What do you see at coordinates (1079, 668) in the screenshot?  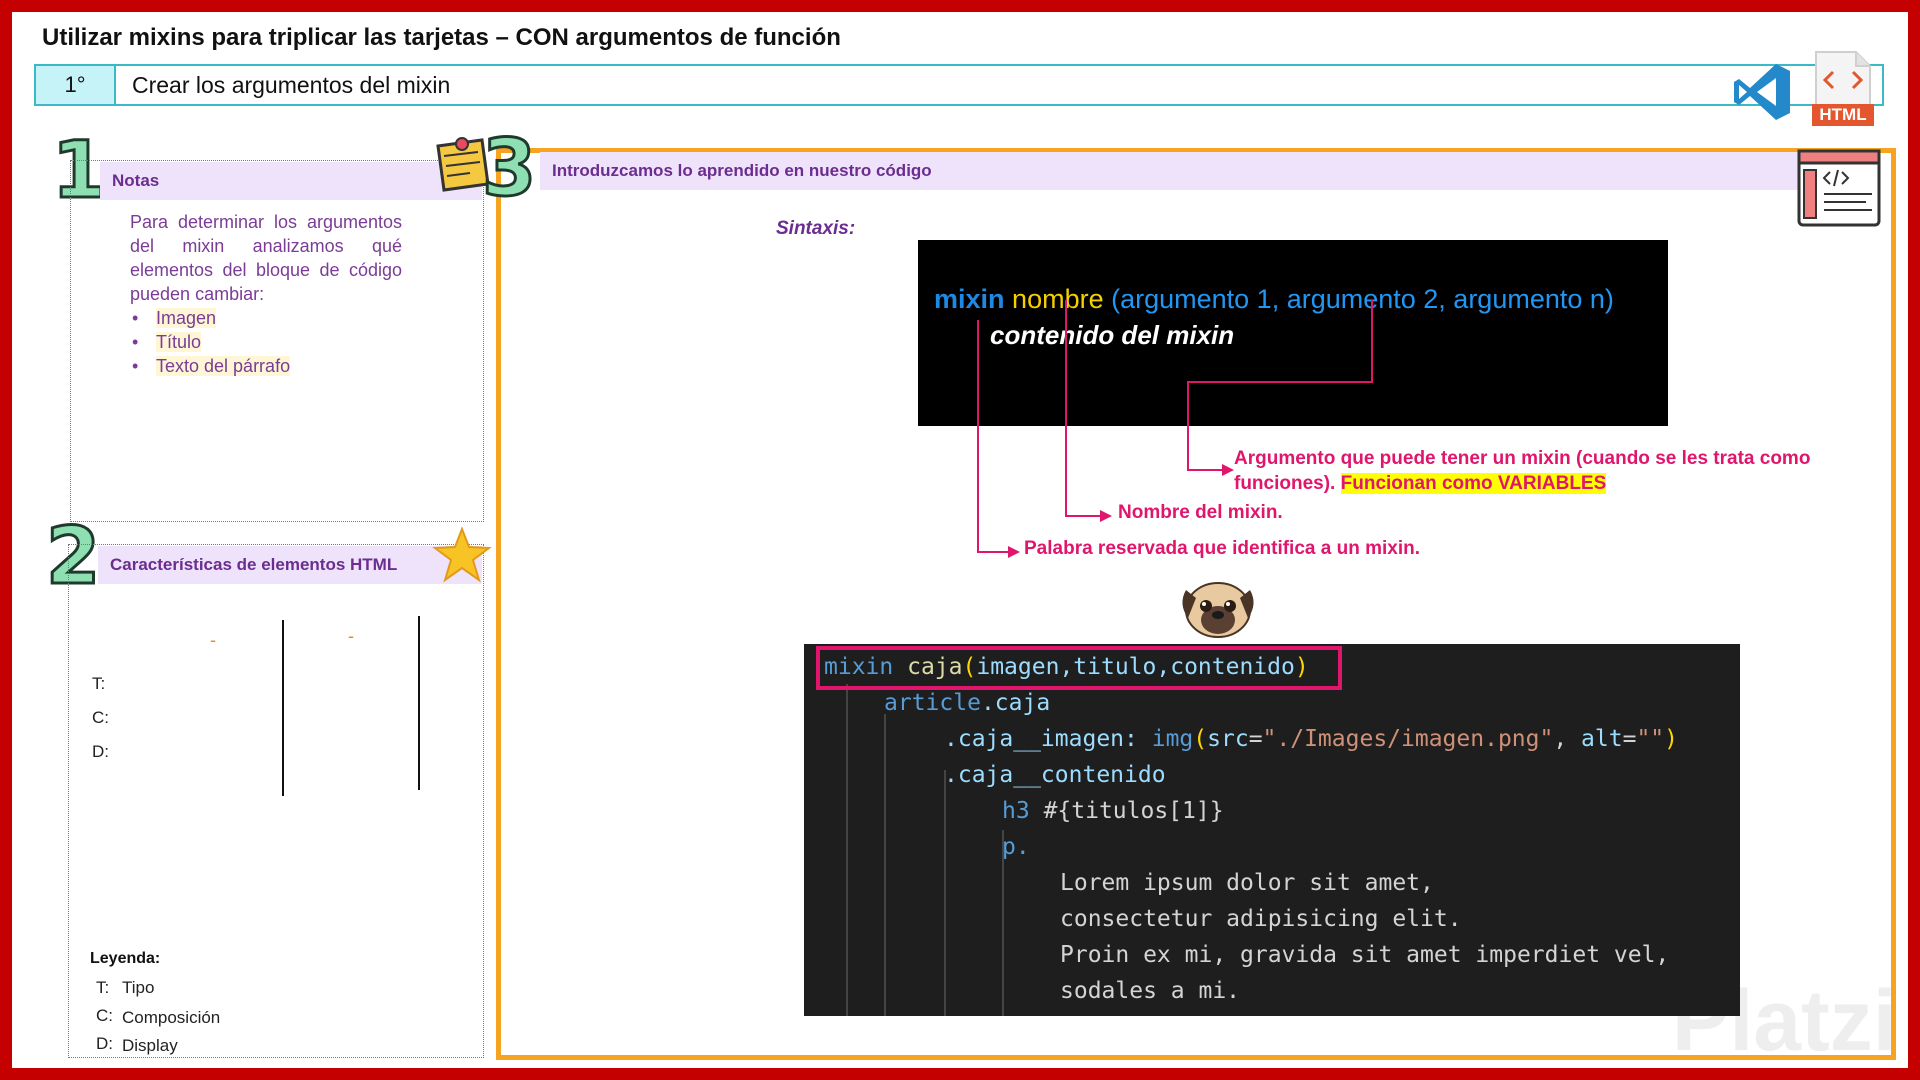 I see `mixin-highlight-box` at bounding box center [1079, 668].